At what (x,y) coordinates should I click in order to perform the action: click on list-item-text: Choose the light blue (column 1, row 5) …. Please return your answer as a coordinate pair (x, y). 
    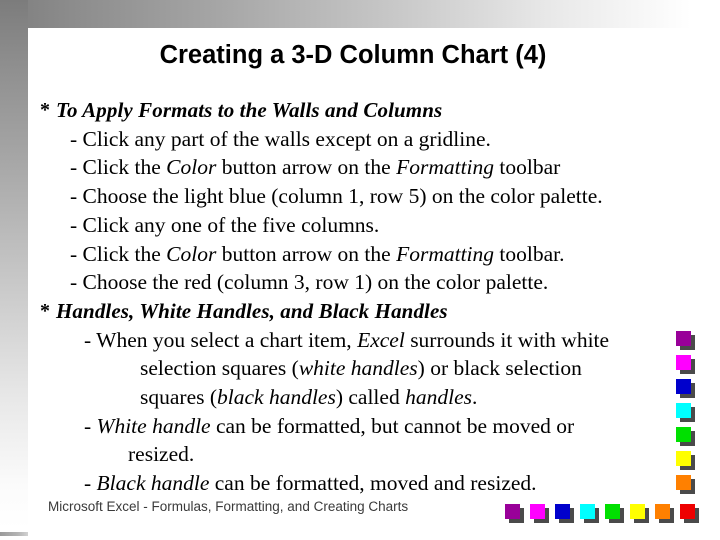
    Looking at the image, I should click on (342, 196).